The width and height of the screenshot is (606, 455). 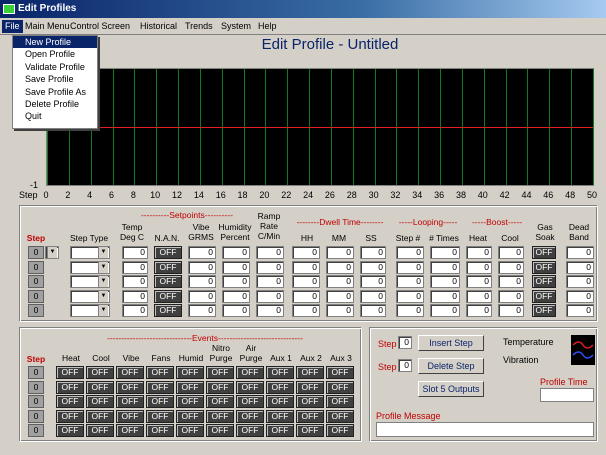 I want to click on step-input-2: 0, so click(x=405, y=365).